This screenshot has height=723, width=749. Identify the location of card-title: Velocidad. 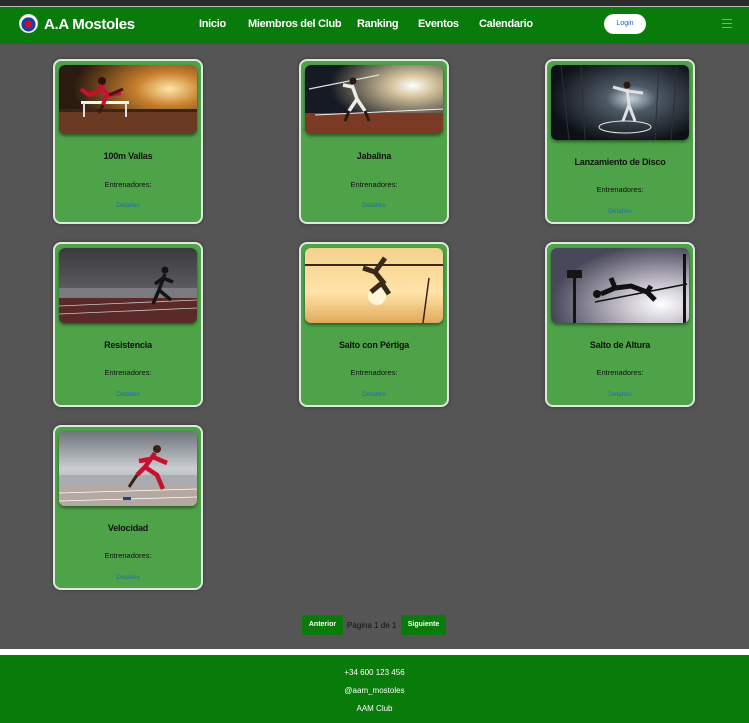
(128, 528).